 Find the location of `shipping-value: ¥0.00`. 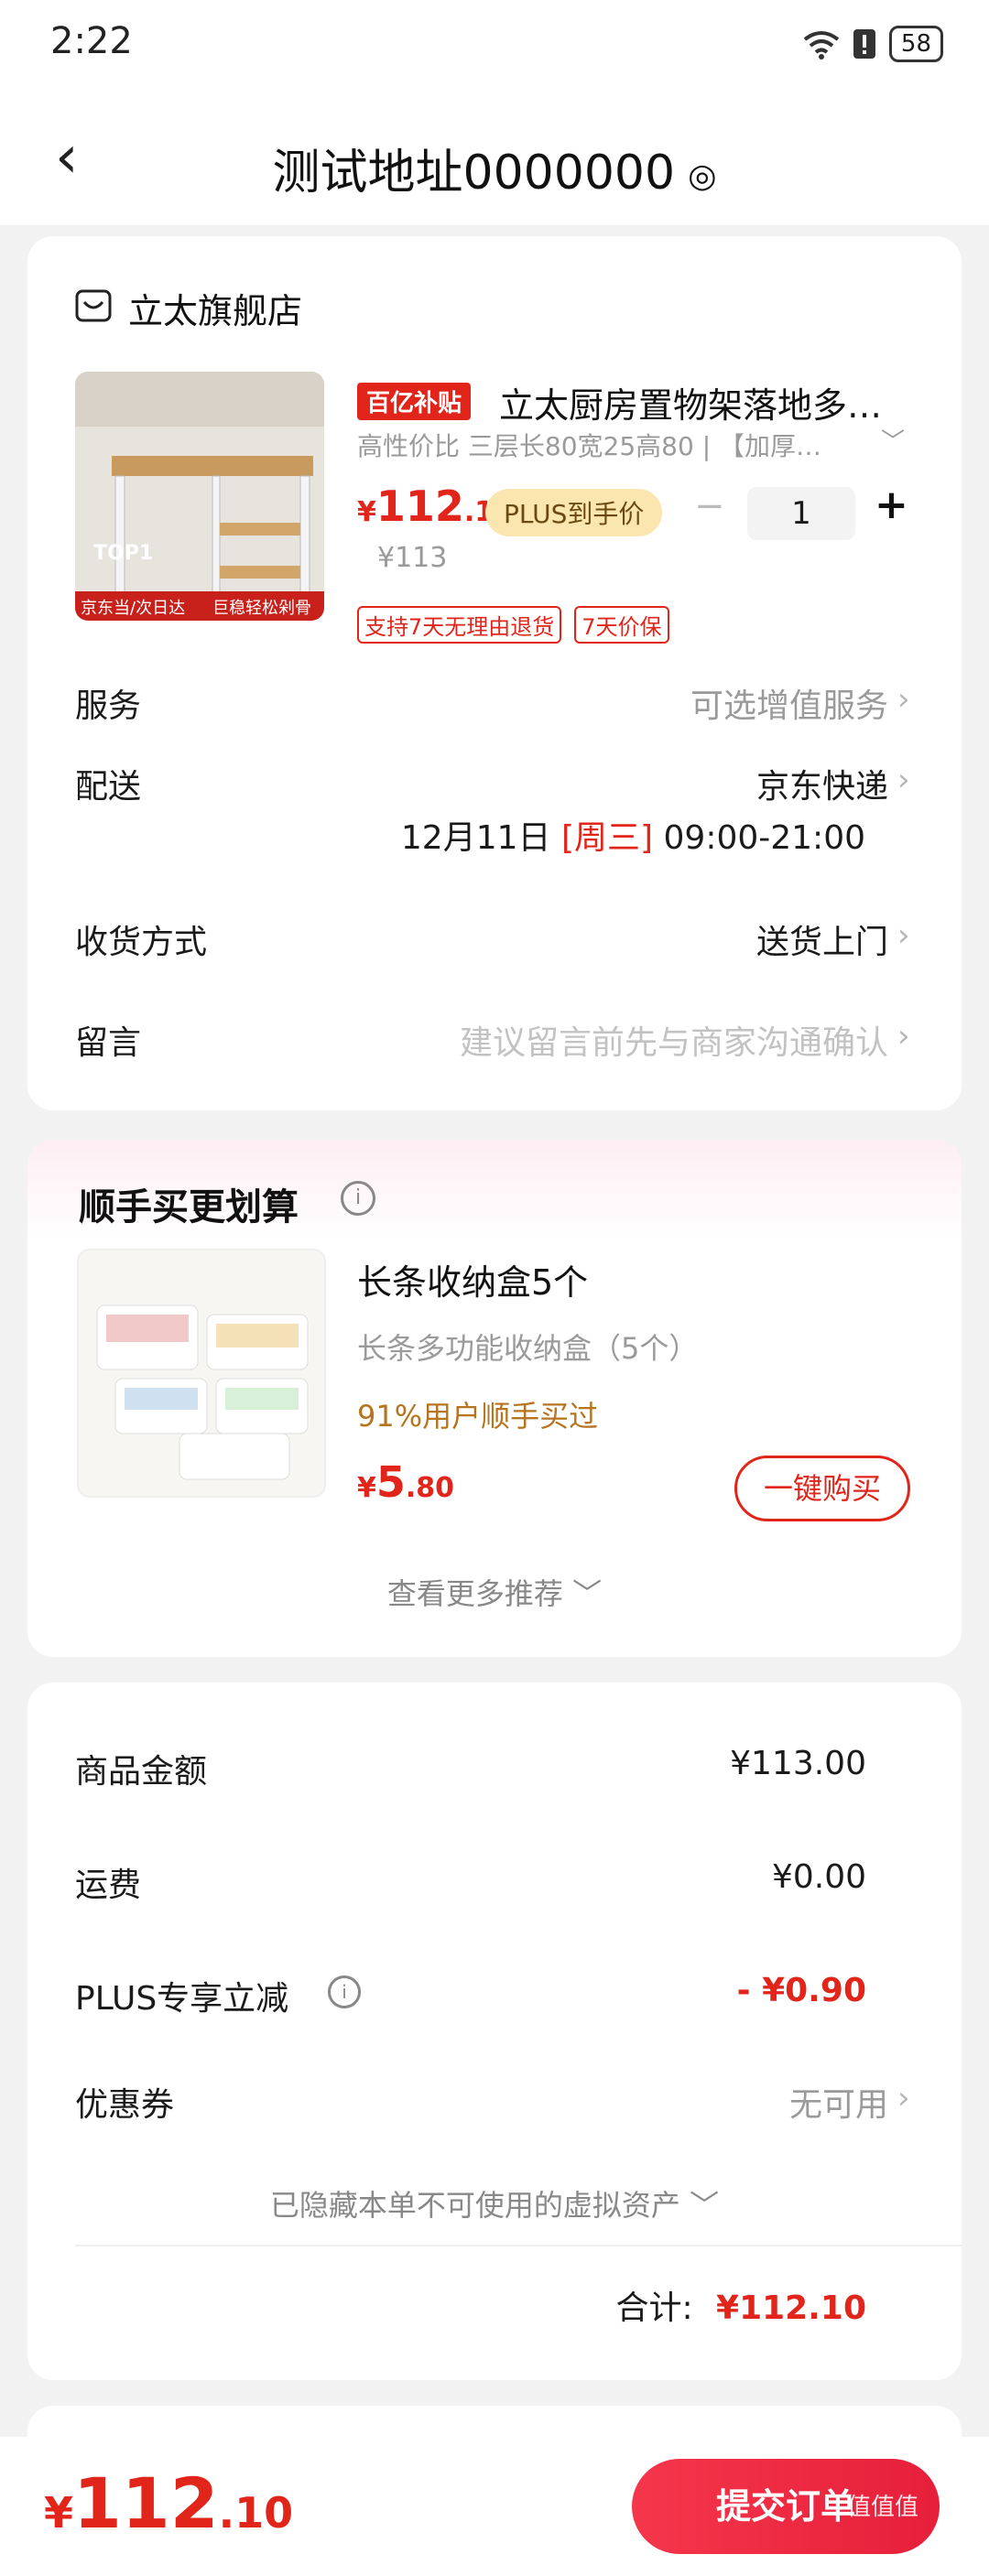

shipping-value: ¥0.00 is located at coordinates (818, 1877).